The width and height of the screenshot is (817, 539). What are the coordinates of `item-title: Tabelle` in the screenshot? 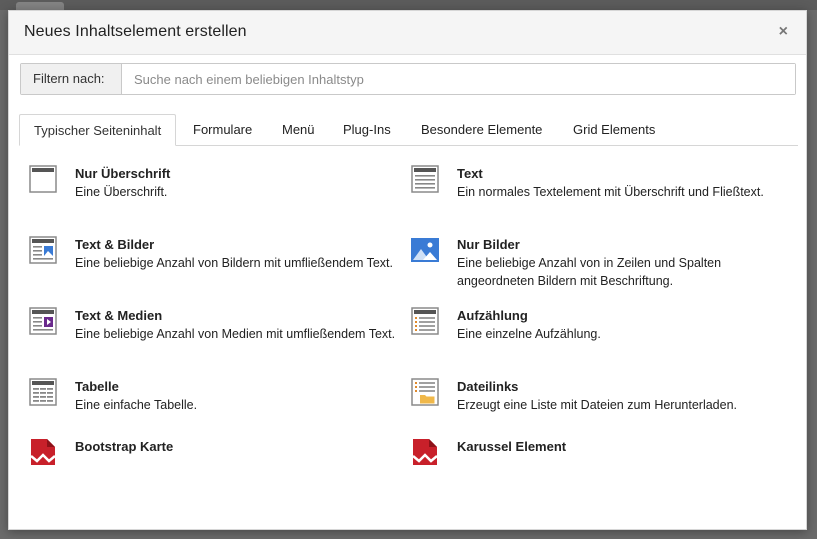 It's located at (97, 386).